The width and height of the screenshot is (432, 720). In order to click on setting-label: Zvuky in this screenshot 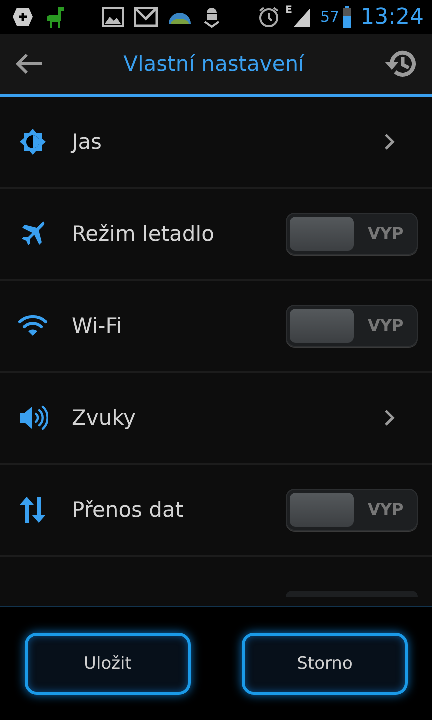, I will do `click(104, 418)`.